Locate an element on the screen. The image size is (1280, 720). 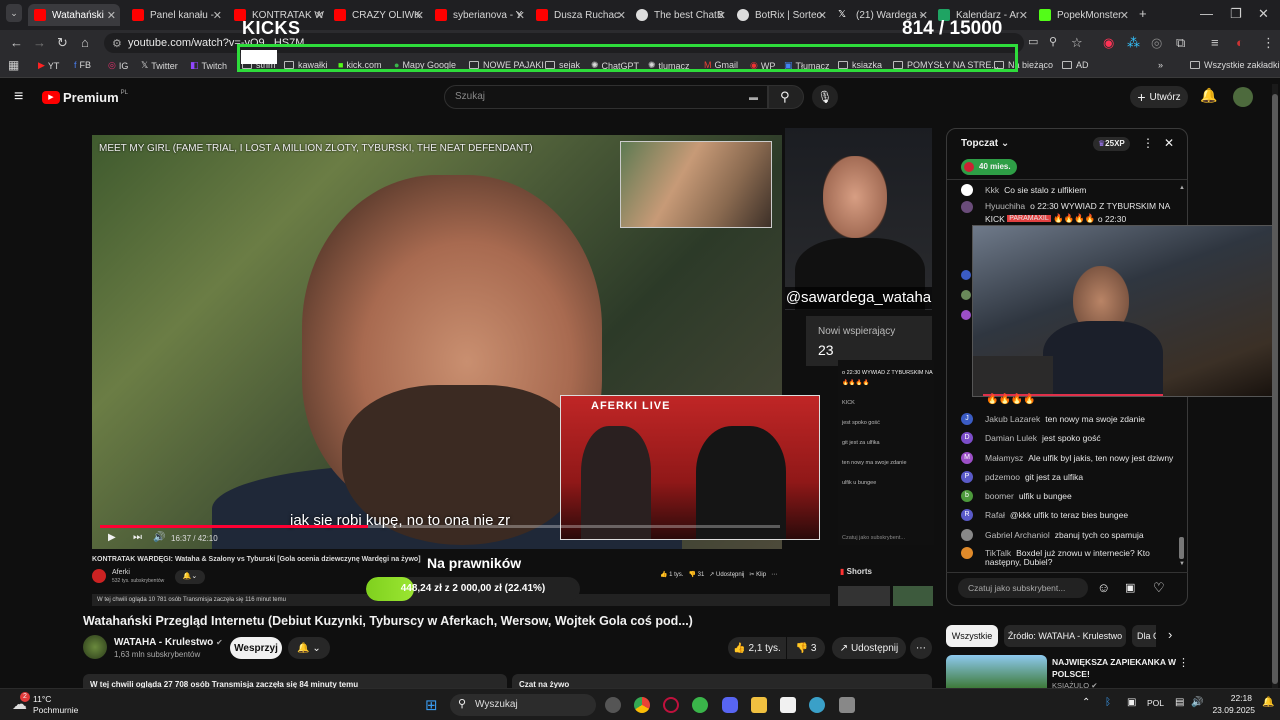
tab-dusza: Dusza Ruchac ✕ is located at coordinates (583, 15).